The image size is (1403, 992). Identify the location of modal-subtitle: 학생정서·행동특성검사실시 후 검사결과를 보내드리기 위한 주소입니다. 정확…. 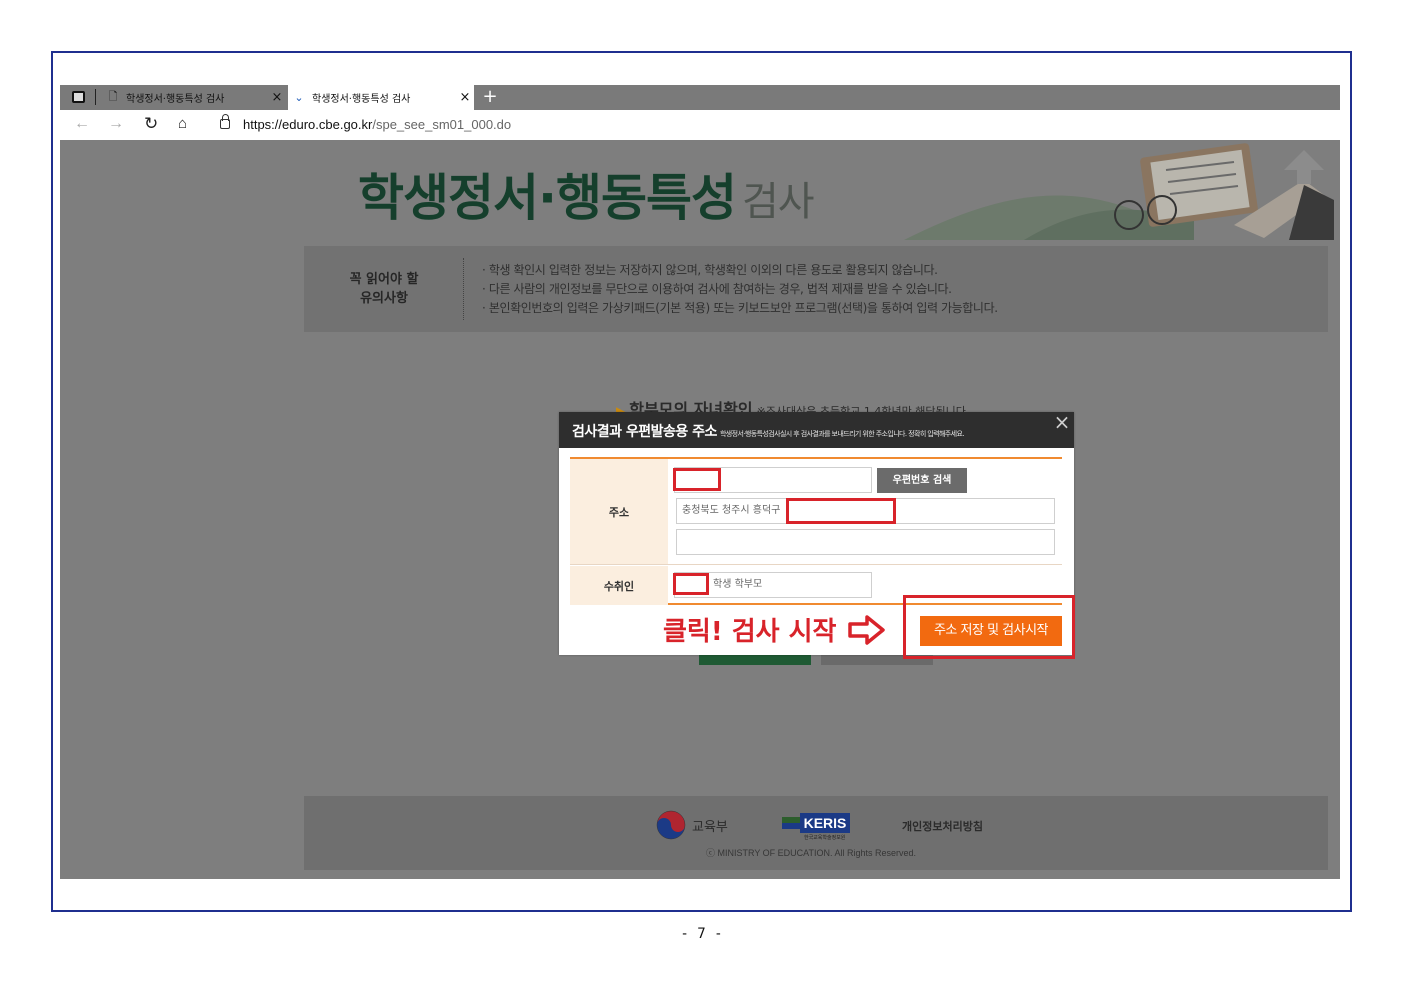
(842, 434).